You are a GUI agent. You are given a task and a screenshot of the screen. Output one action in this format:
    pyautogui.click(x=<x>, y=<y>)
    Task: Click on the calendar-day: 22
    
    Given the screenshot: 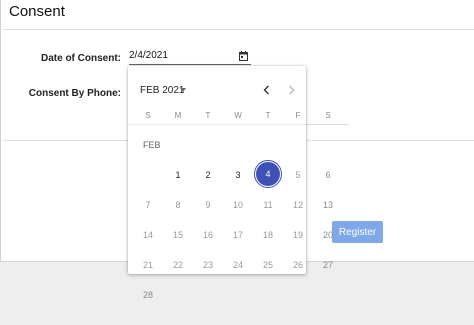 What is the action you would take?
    pyautogui.click(x=178, y=265)
    